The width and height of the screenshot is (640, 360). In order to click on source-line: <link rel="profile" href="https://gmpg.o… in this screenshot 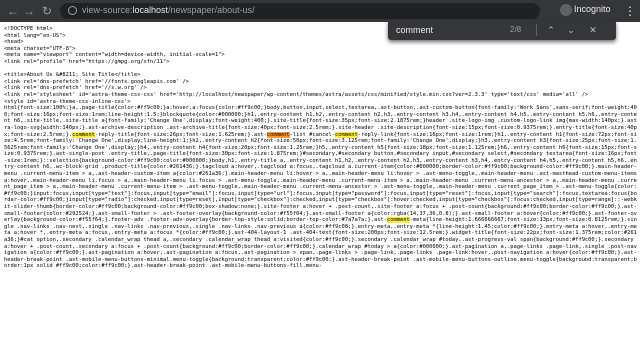, I will do `click(87, 61)`.